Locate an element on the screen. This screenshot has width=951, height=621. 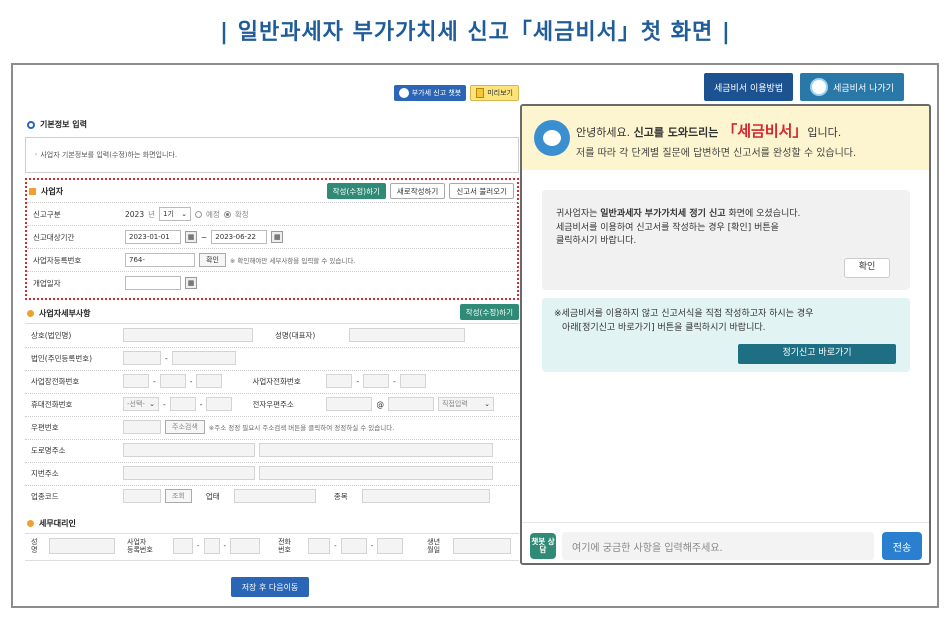
go-regular-filing-button: 정기신고 바로가기 is located at coordinates (817, 354).